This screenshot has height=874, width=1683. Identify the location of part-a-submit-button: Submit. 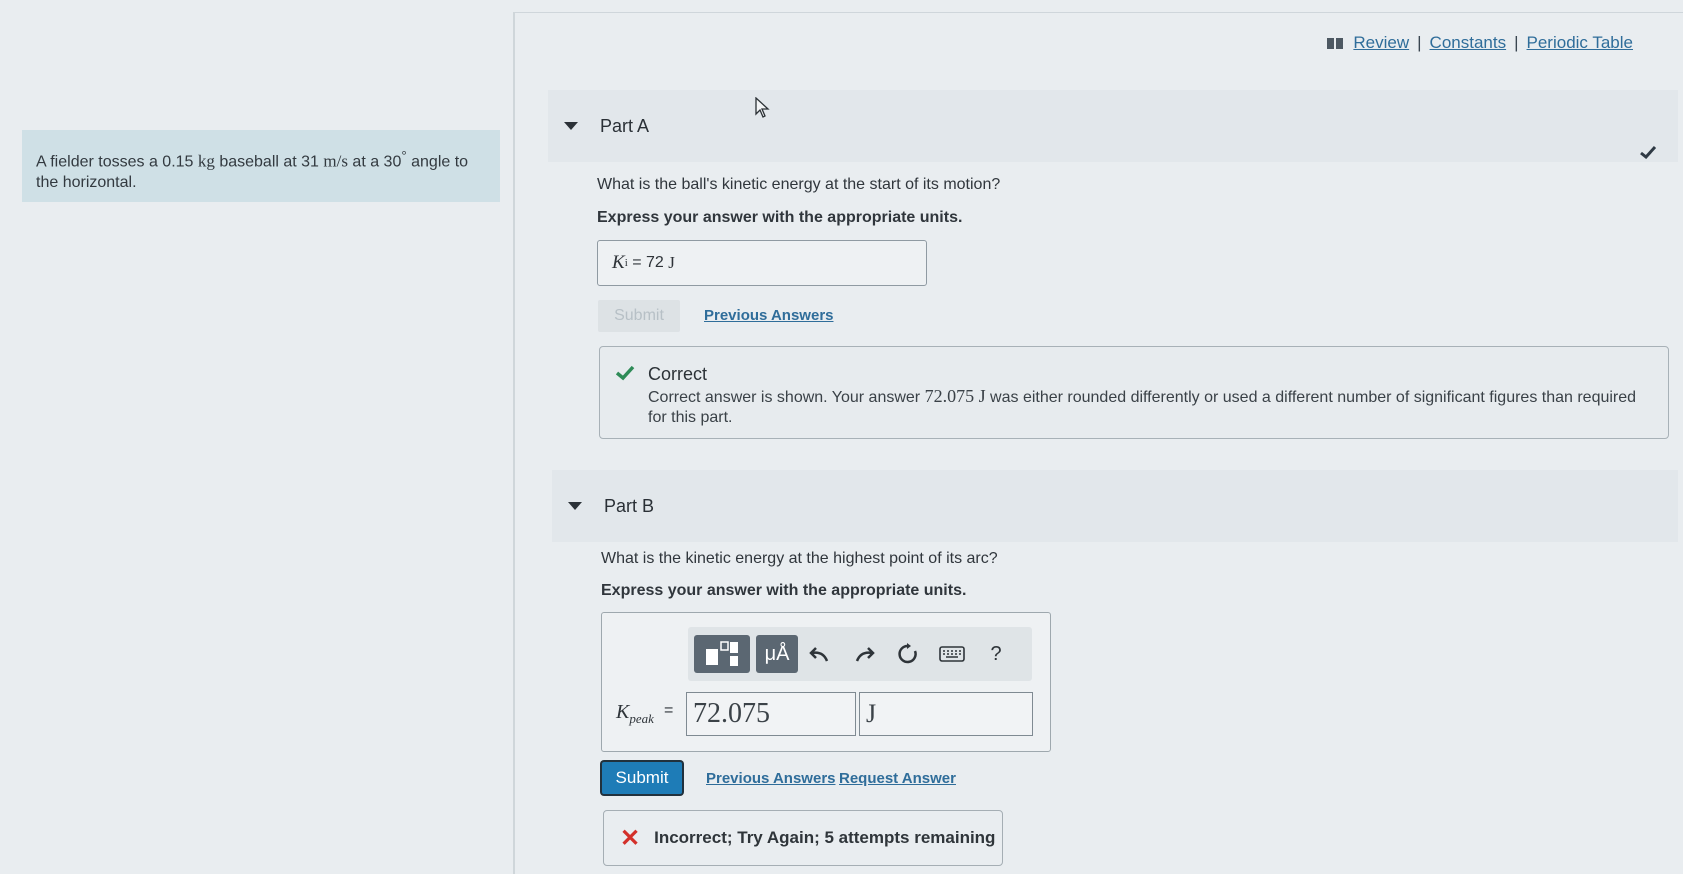
(639, 316).